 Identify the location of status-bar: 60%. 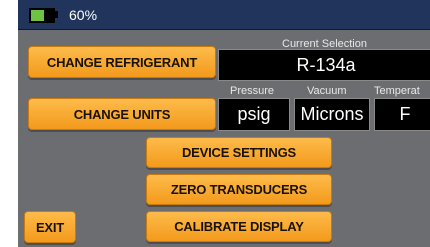
(224, 15).